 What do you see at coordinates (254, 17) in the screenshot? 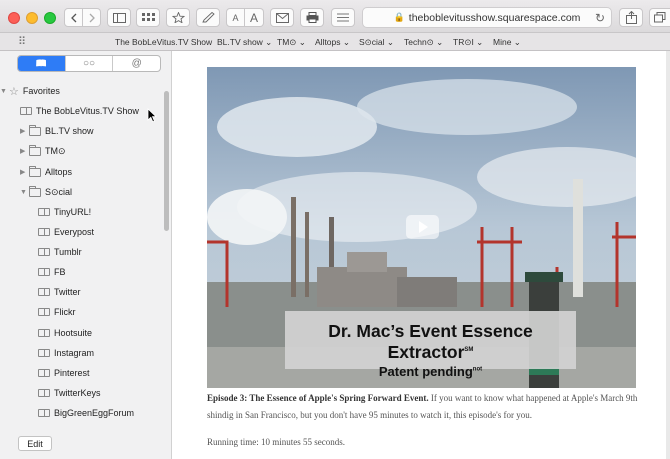
I see `text-larger-button: A` at bounding box center [254, 17].